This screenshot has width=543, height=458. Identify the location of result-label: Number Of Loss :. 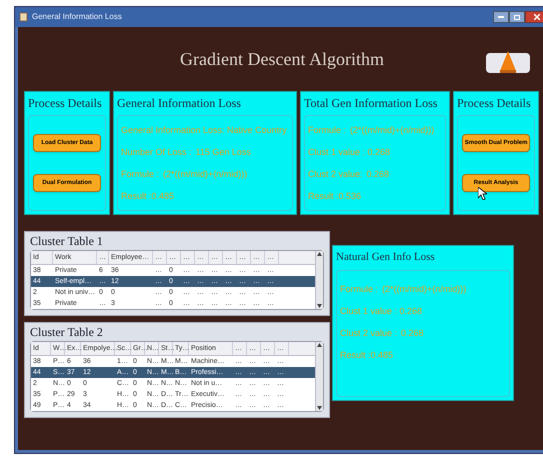
(156, 152).